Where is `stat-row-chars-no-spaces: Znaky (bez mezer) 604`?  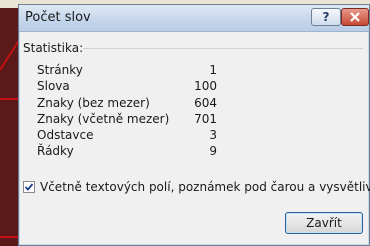
stat-row-chars-no-spaces: Znaky (bez mezer) 604 is located at coordinates (127, 103).